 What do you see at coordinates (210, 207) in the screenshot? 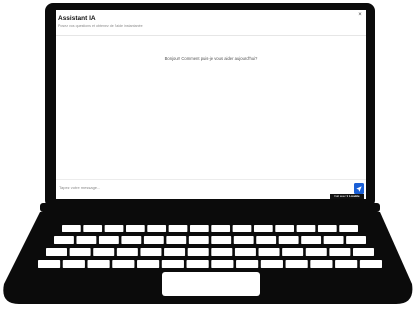
I see `hinge` at bounding box center [210, 207].